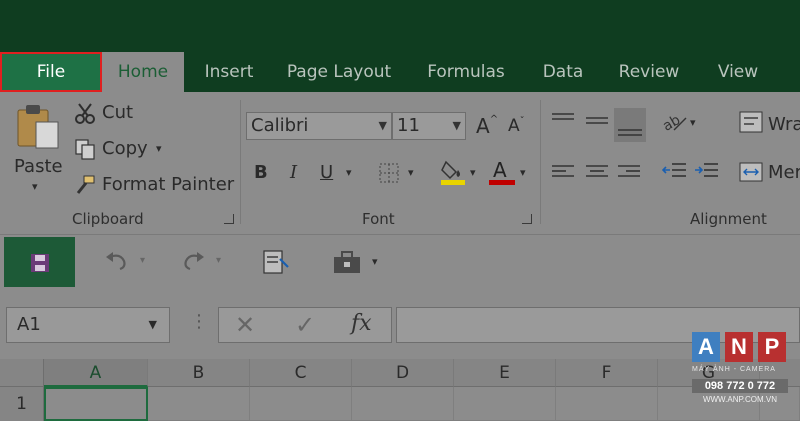 The width and height of the screenshot is (800, 421). I want to click on paste-button: Paste, so click(38, 166).